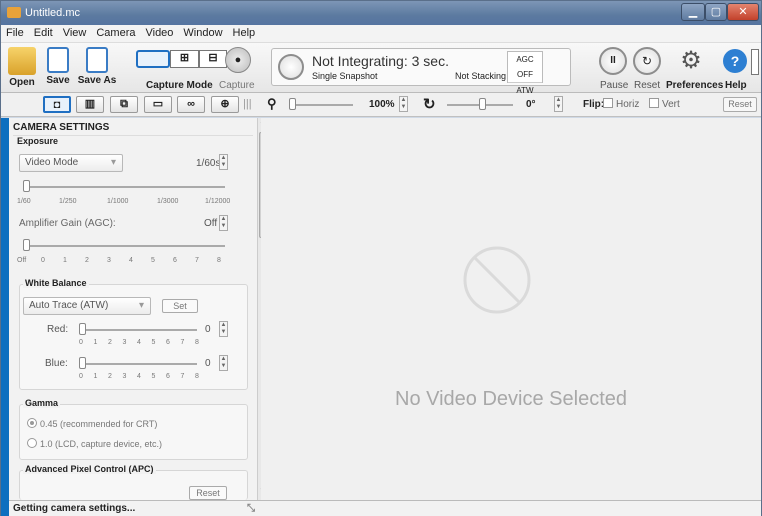 Image resolution: width=762 pixels, height=516 pixels. What do you see at coordinates (15, 32) in the screenshot?
I see `menu-file: File` at bounding box center [15, 32].